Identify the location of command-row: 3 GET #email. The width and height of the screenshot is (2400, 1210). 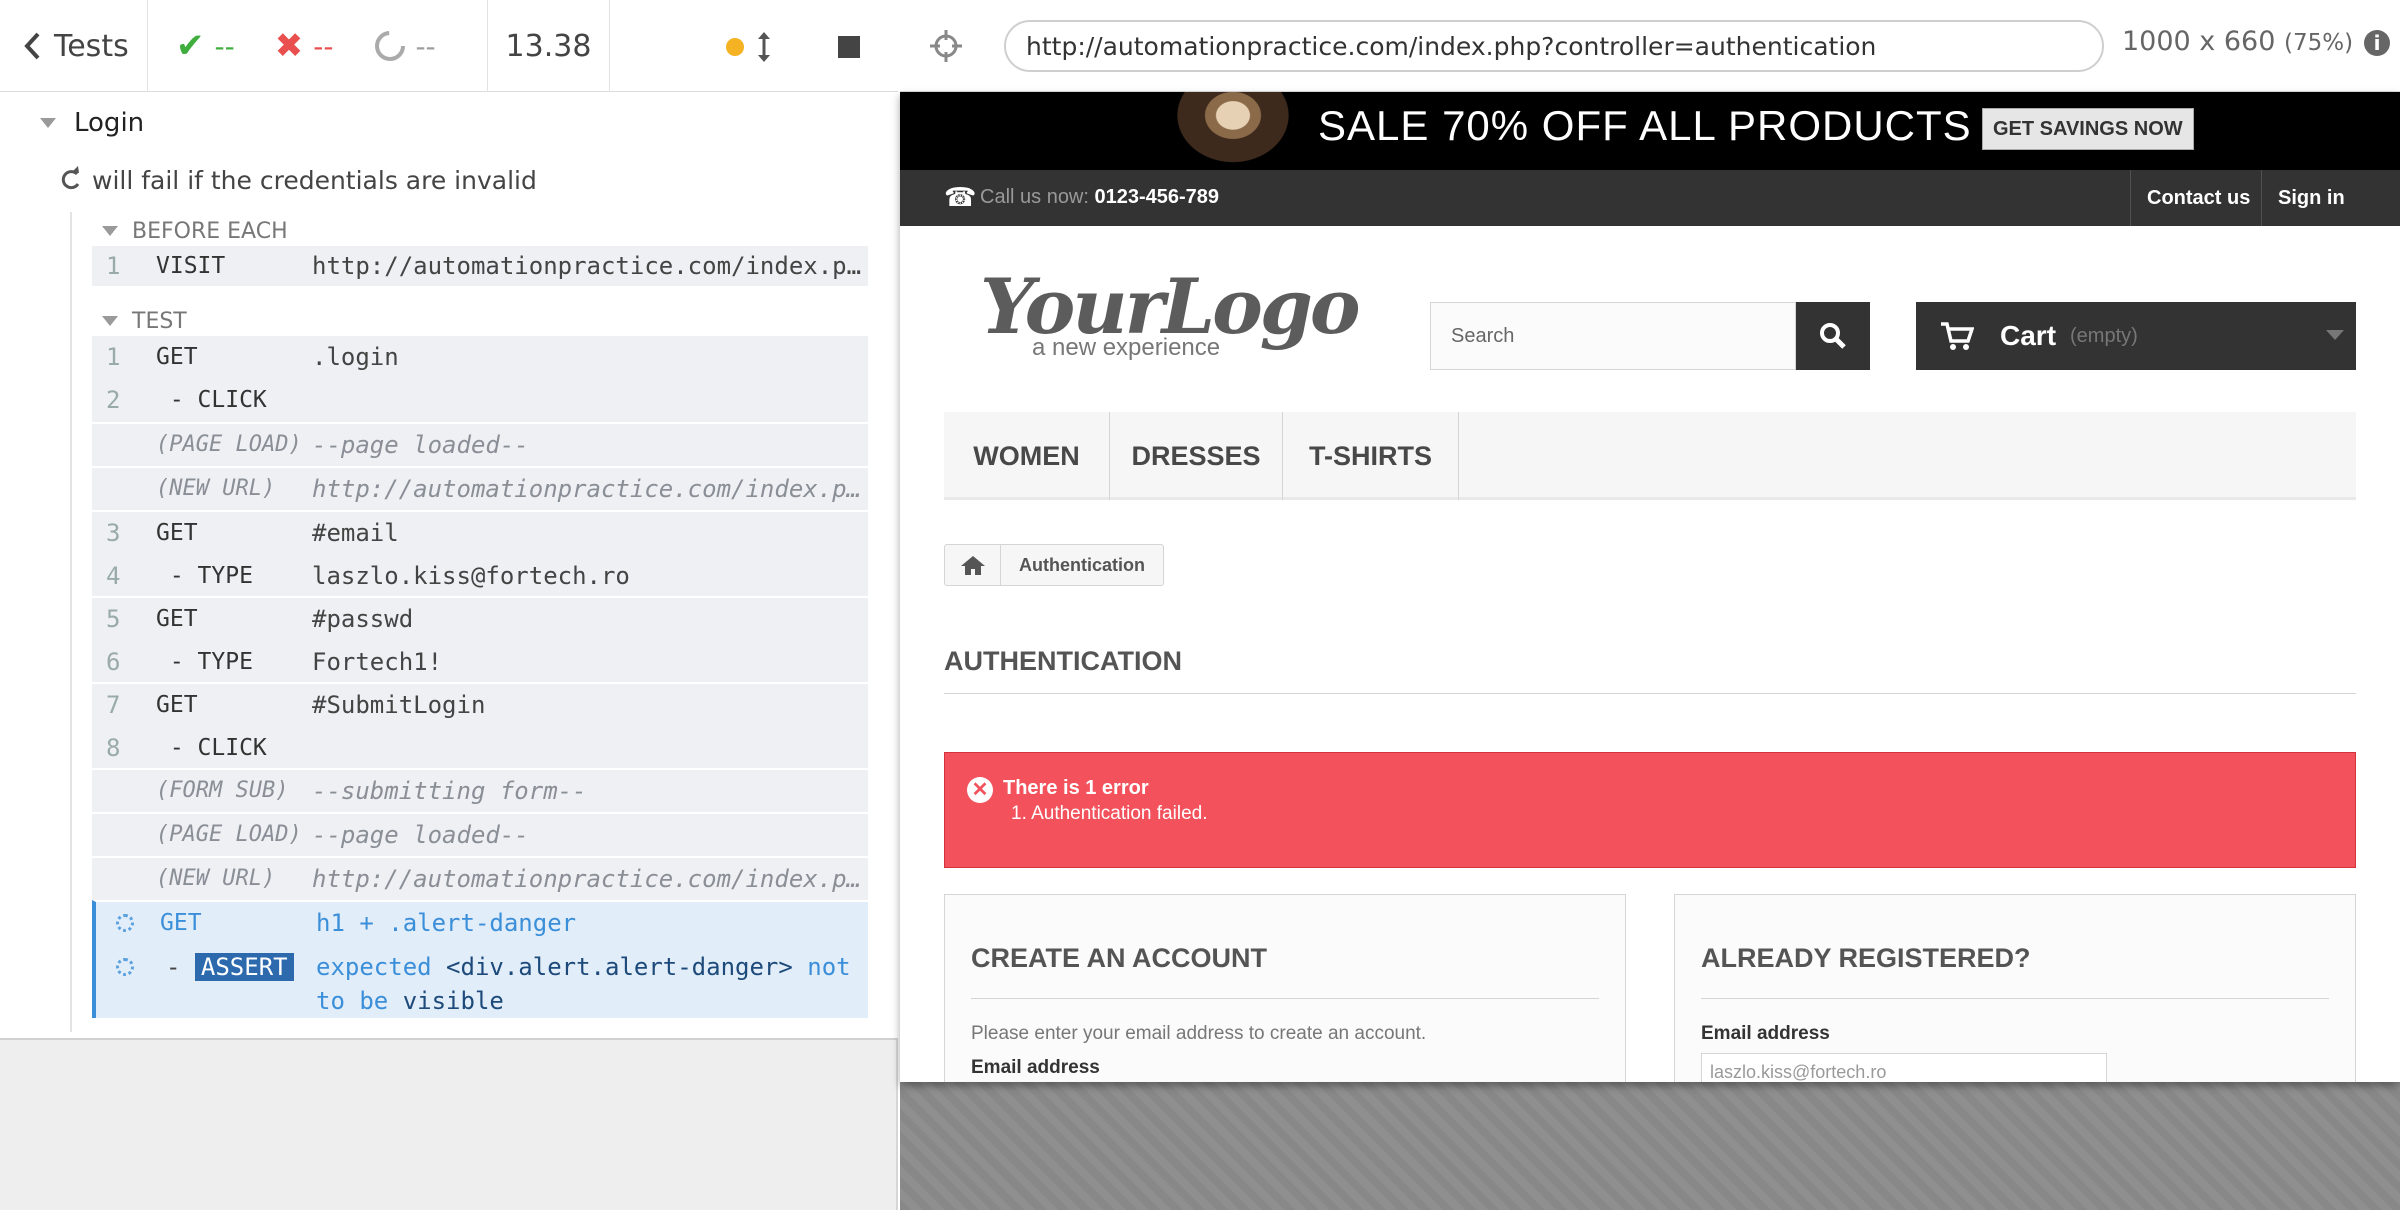
(480, 533).